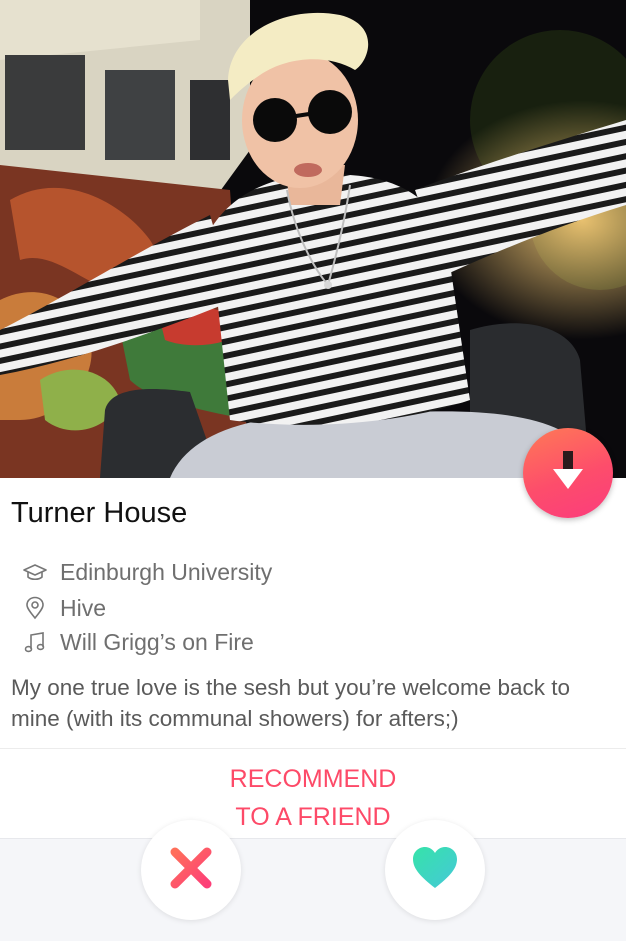 This screenshot has width=626, height=941. Describe the element at coordinates (35, 642) in the screenshot. I see `music-note-icon` at that location.